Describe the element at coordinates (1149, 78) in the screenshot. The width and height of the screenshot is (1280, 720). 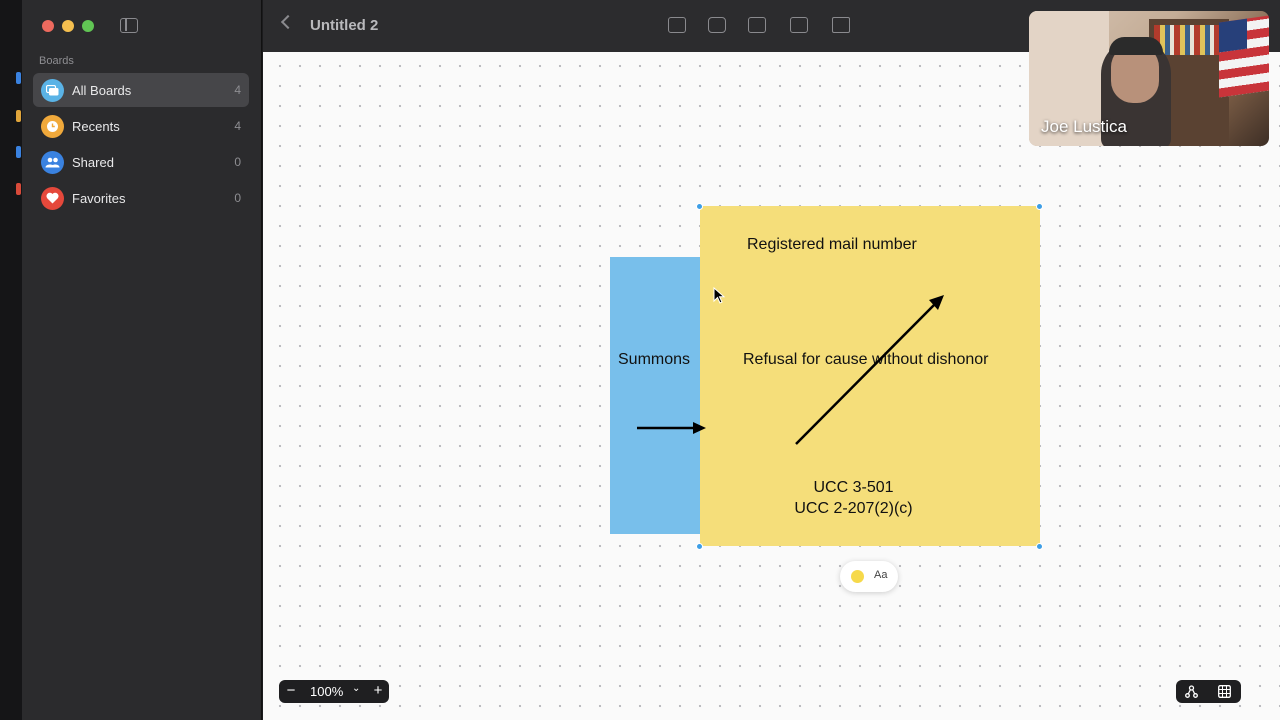
I see `participant-video-tile: Joe Lustica` at that location.